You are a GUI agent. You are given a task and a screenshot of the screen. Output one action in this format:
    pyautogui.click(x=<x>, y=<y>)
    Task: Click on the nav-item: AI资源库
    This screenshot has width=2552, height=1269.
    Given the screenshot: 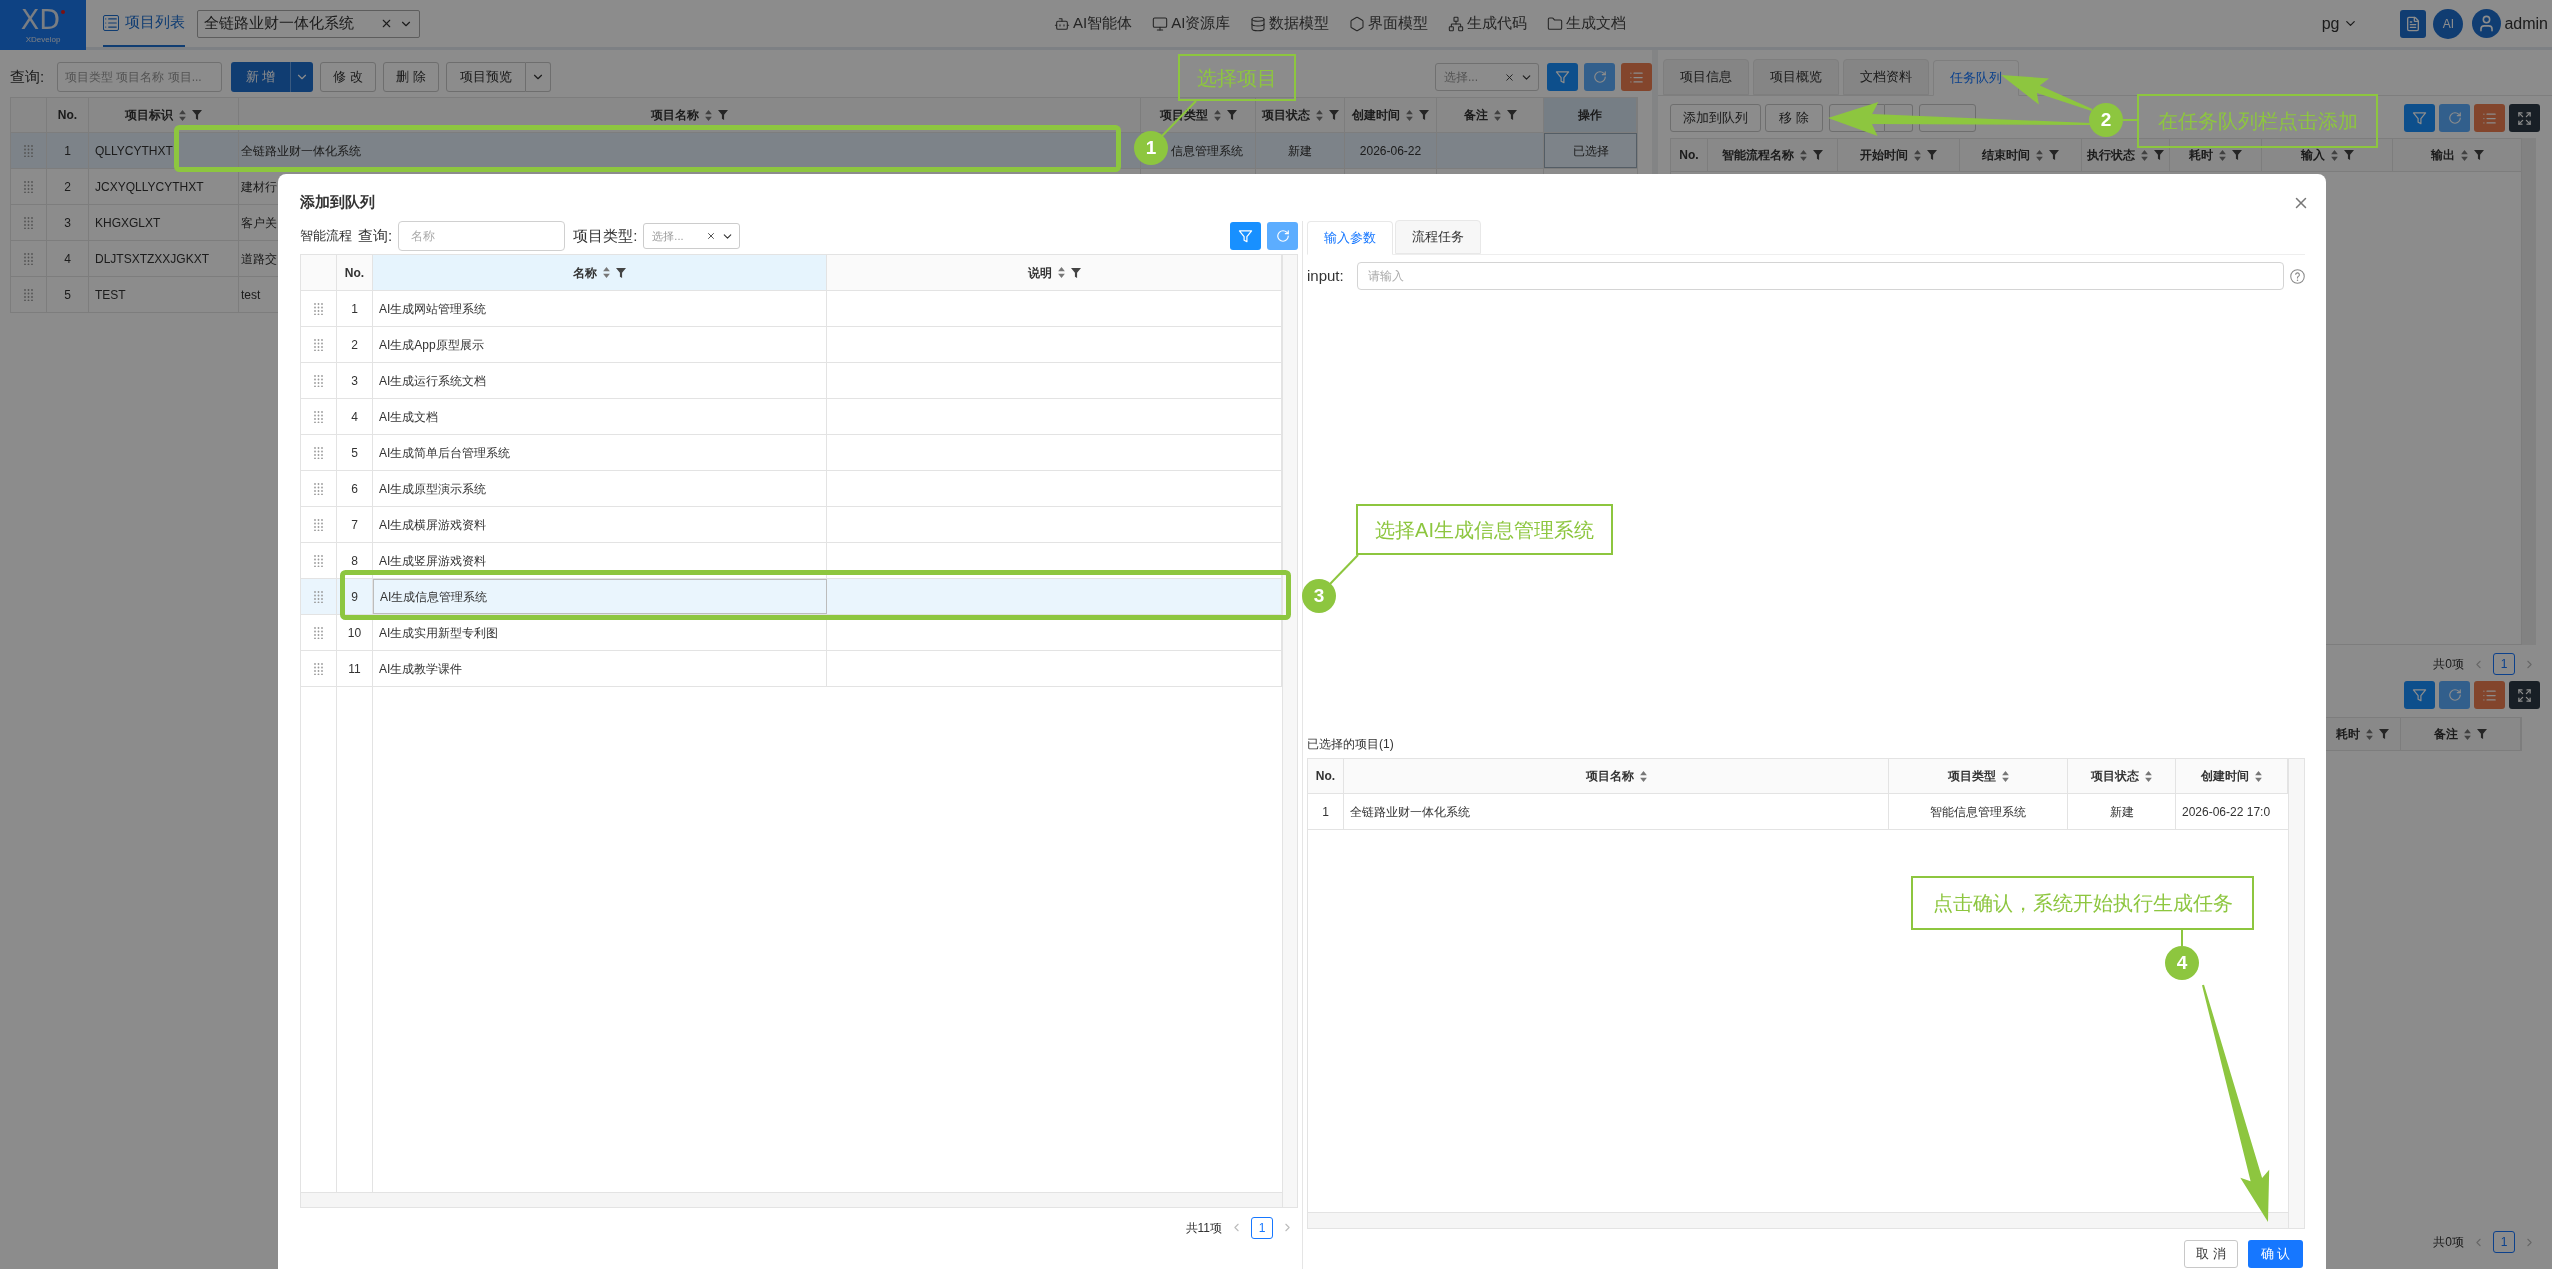 What is the action you would take?
    pyautogui.click(x=1191, y=23)
    